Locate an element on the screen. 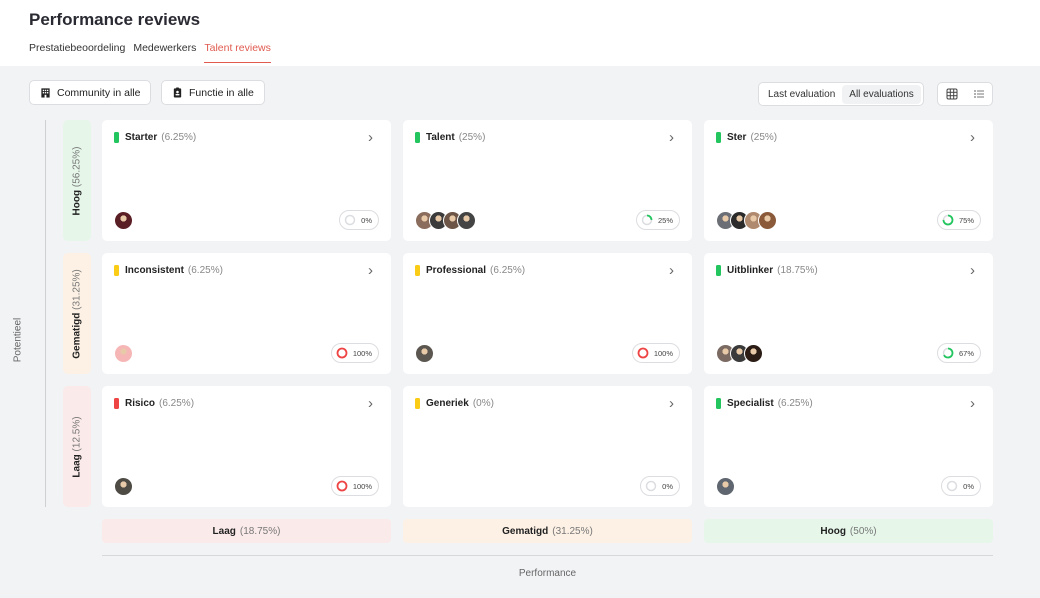  talent-card-uitblinker: Uitblinker (18.75%) › 67% is located at coordinates (848, 313).